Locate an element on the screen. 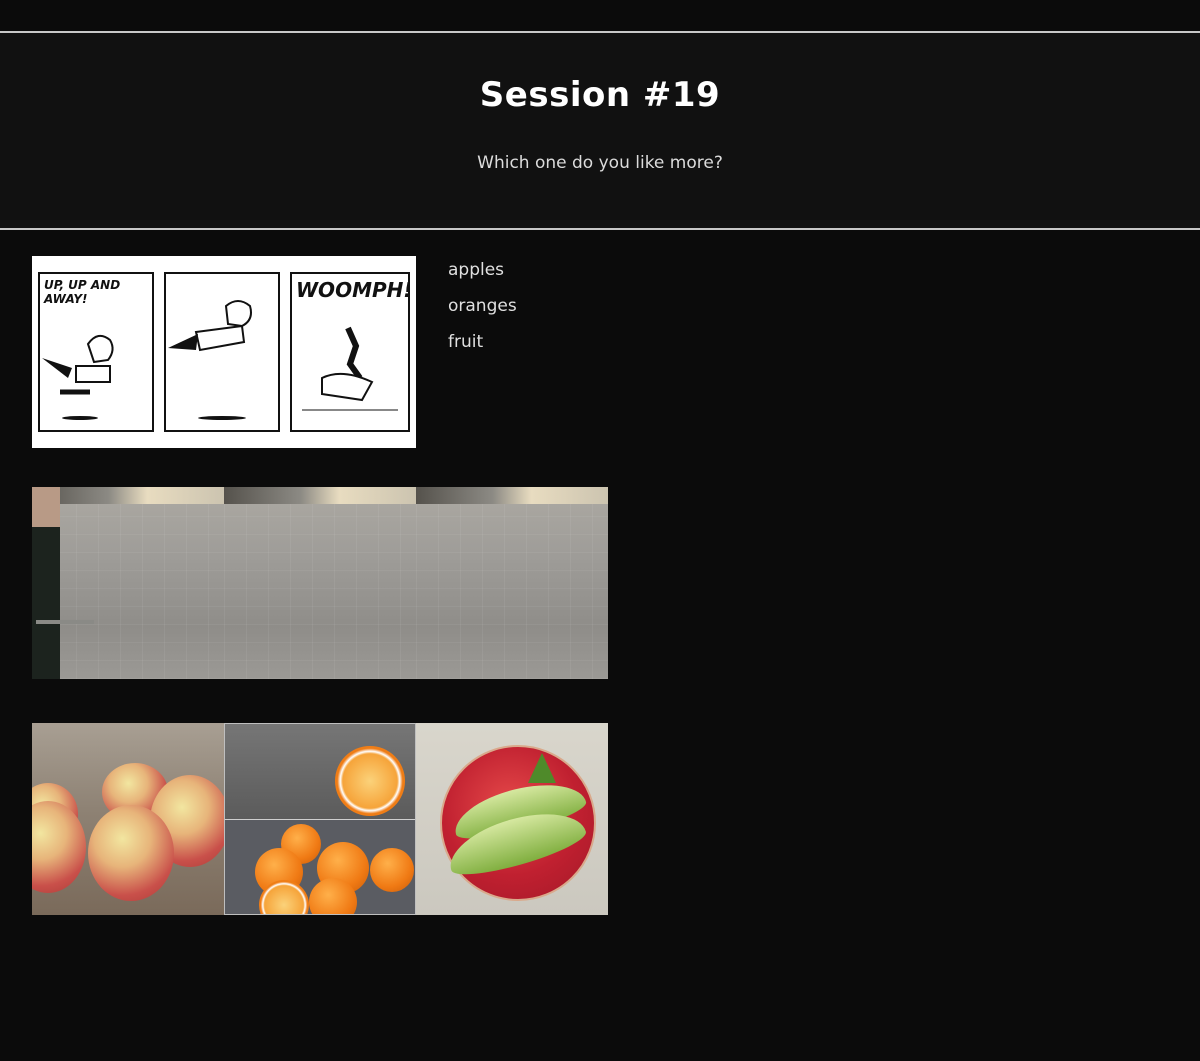 This screenshot has height=1061, width=1200. comic-caption-1: UP, UP AND AWAY! is located at coordinates (82, 292).